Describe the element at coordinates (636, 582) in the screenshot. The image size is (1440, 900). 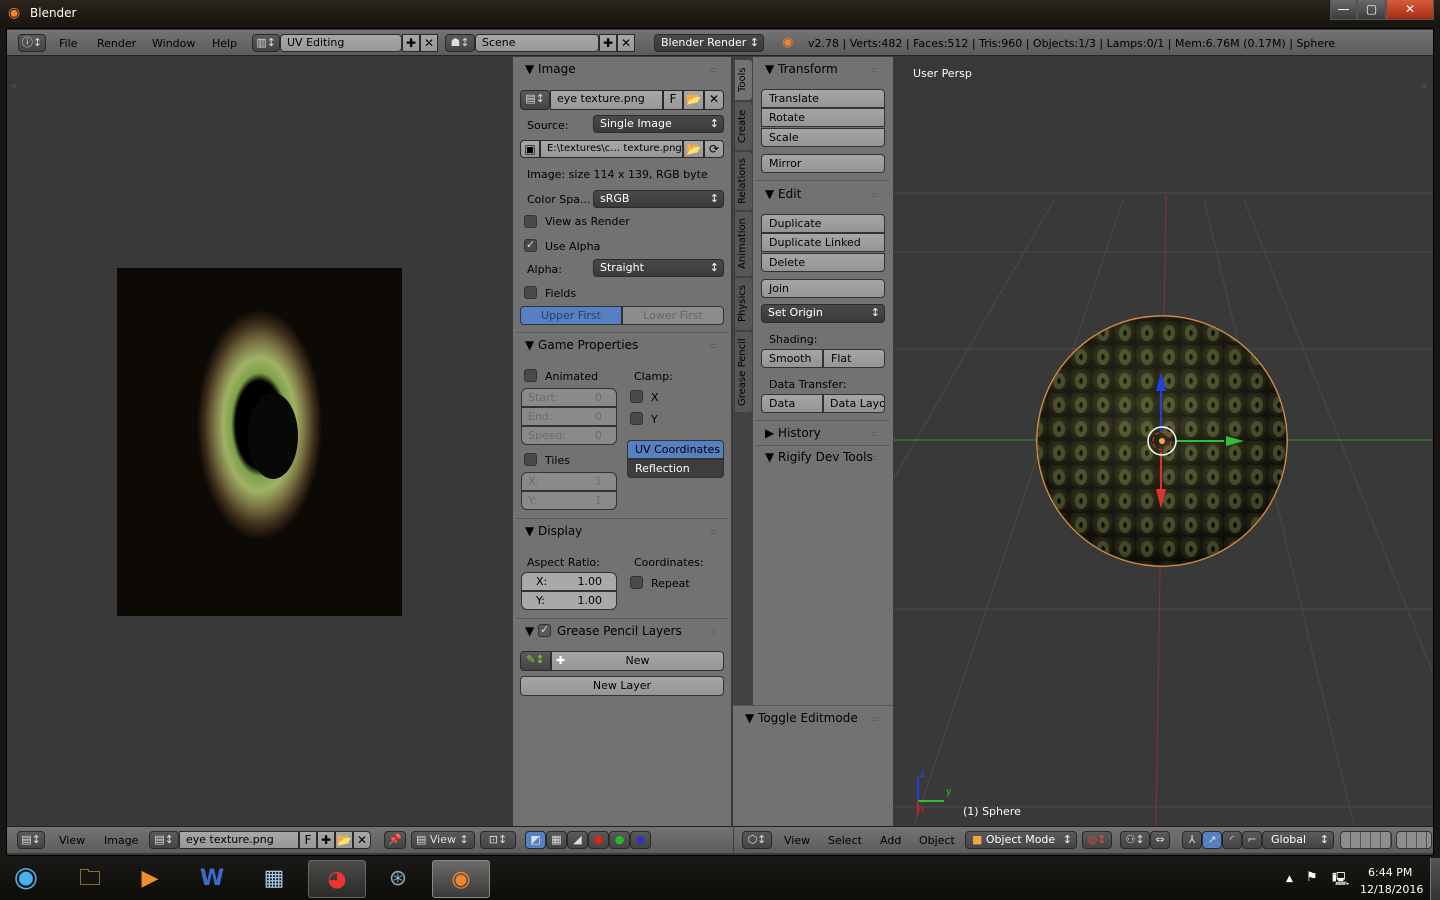
I see `repeat-checkbox` at that location.